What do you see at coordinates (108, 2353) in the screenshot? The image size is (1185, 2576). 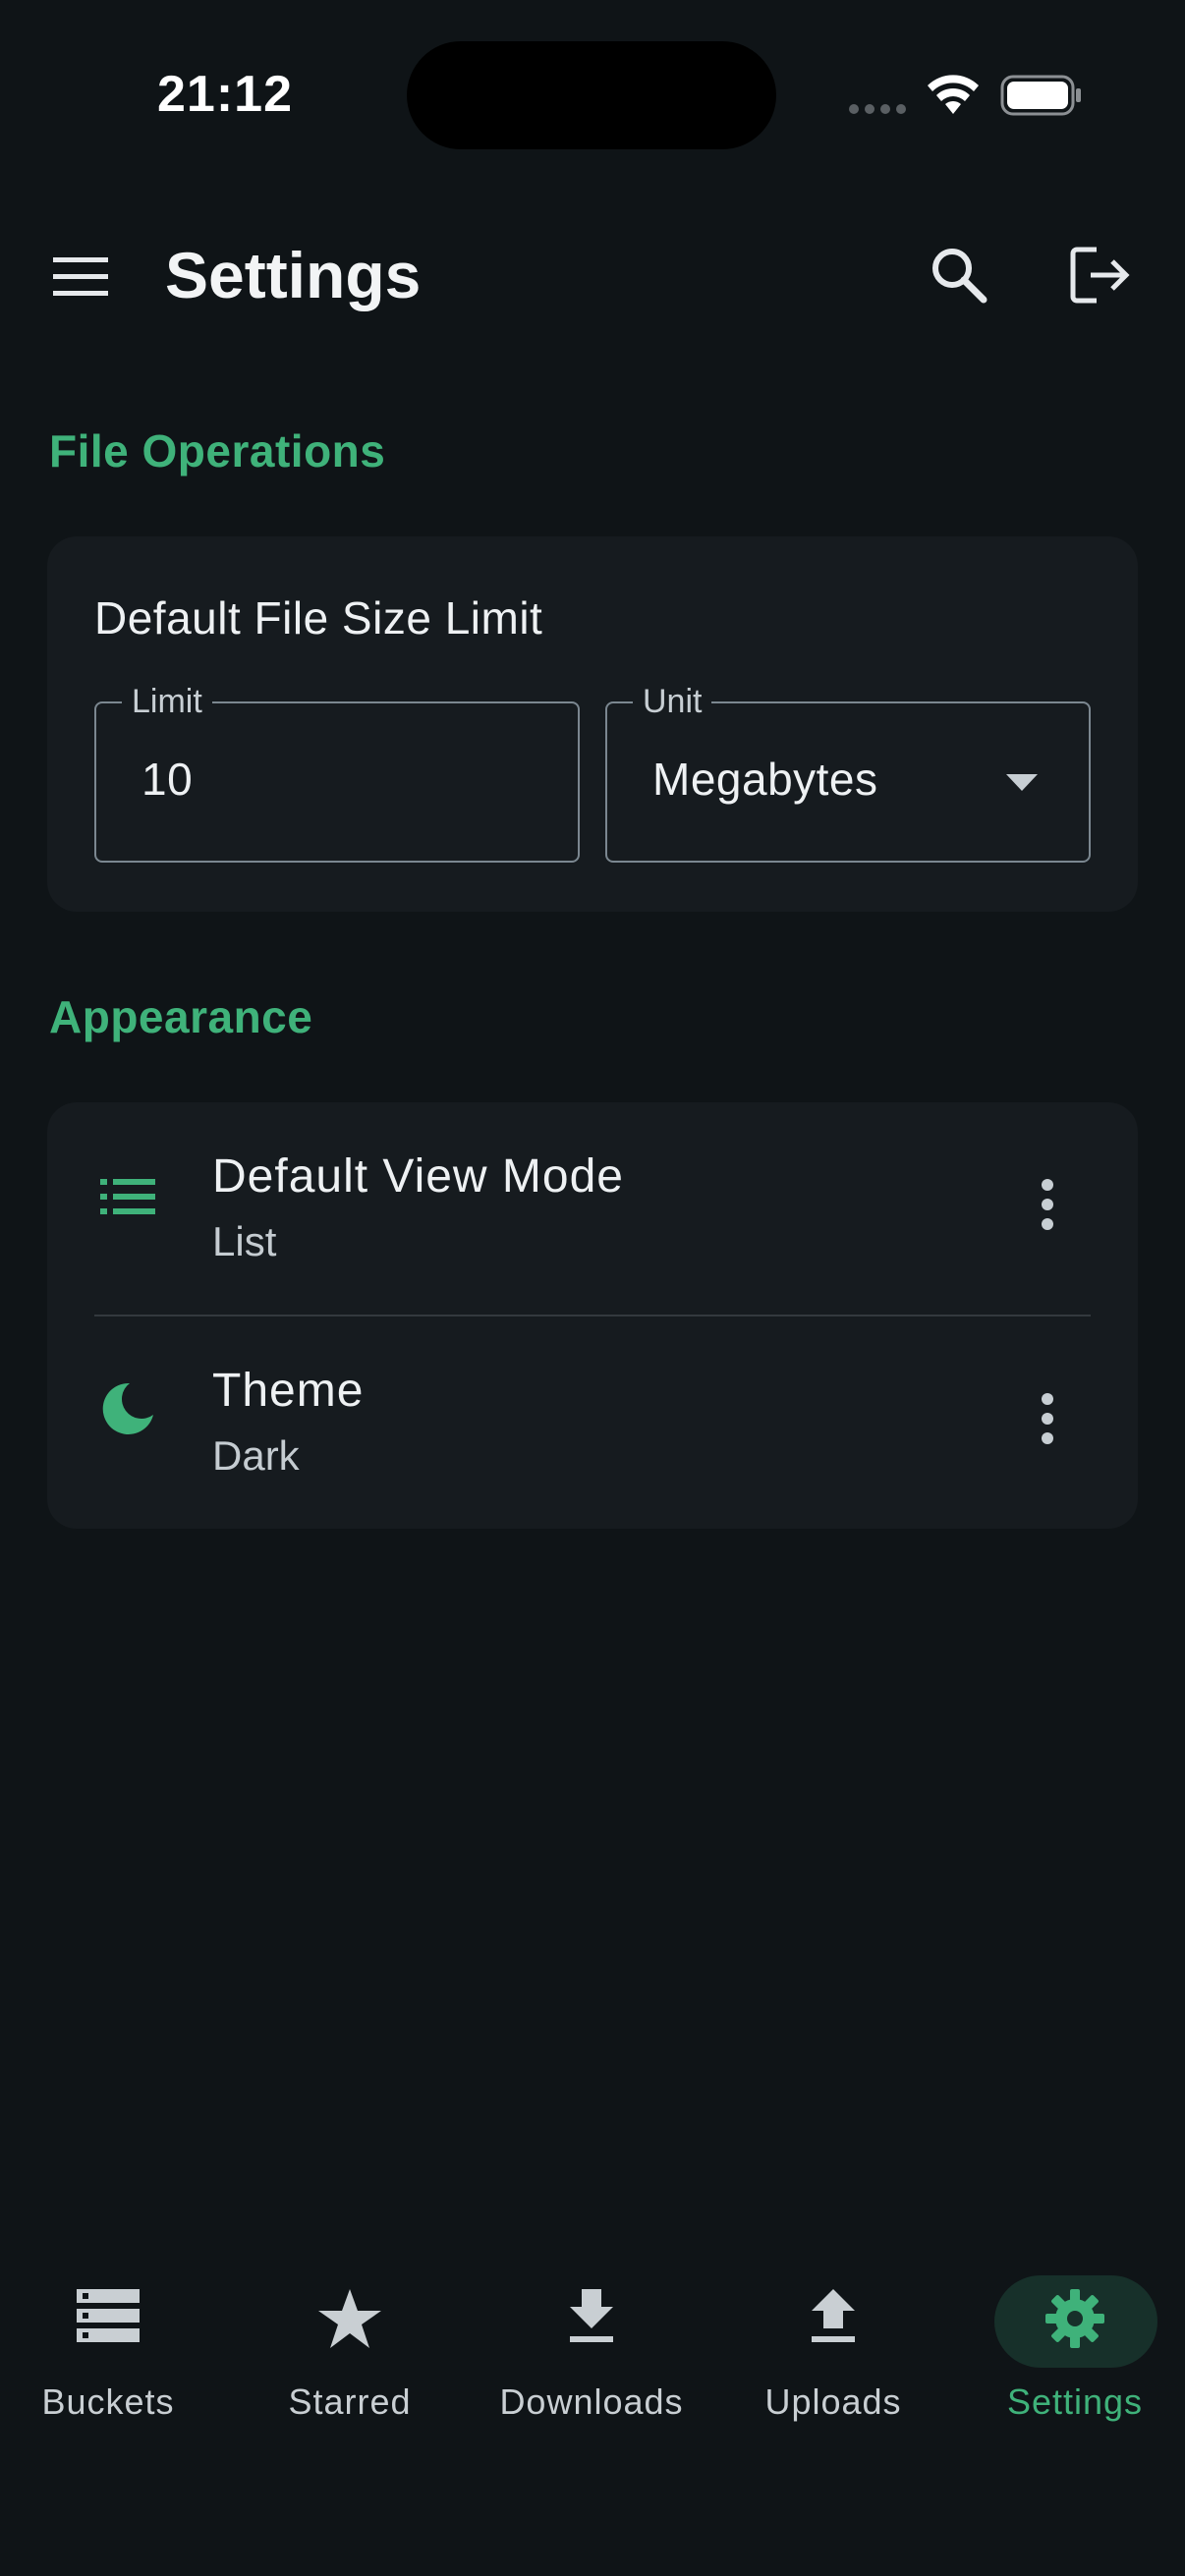 I see `nav-item-buckets: Buckets` at bounding box center [108, 2353].